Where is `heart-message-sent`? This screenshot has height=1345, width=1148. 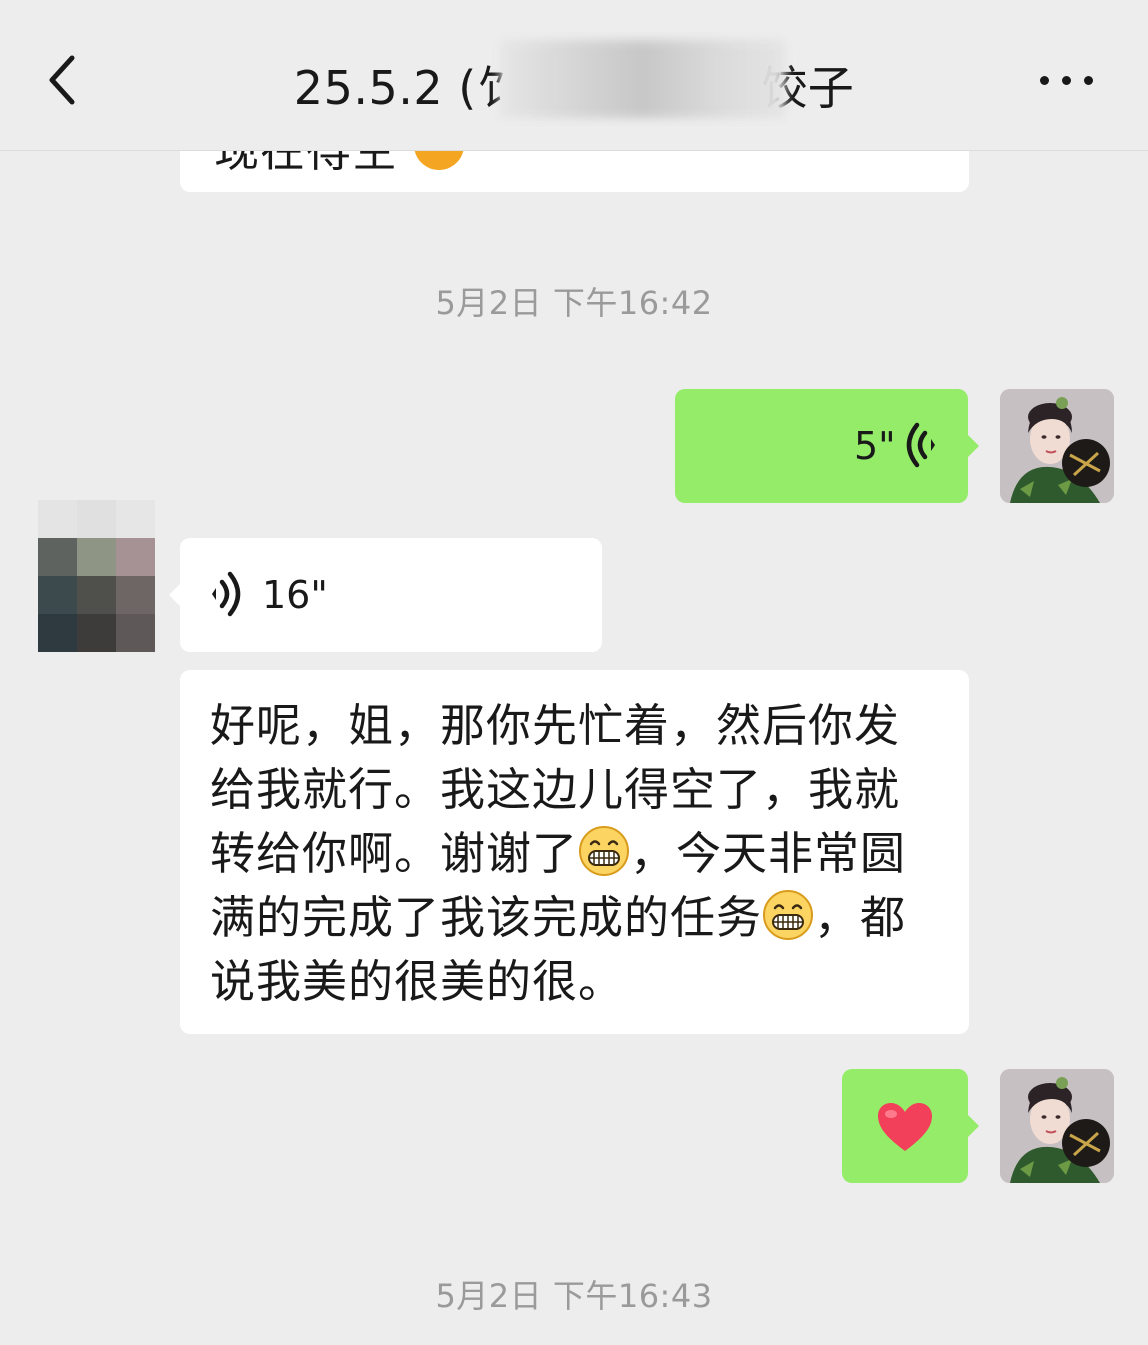 heart-message-sent is located at coordinates (905, 1126).